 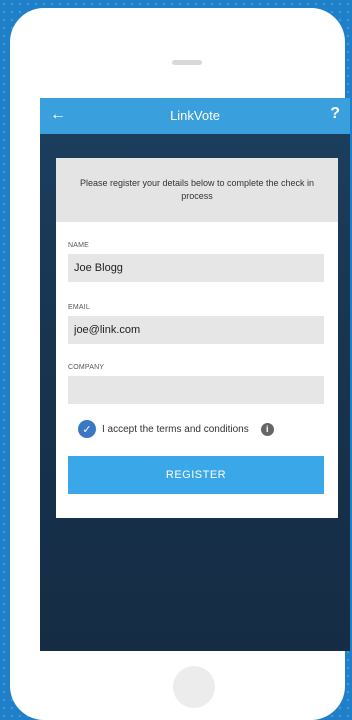 What do you see at coordinates (86, 367) in the screenshot?
I see `company-label: COMPANY` at bounding box center [86, 367].